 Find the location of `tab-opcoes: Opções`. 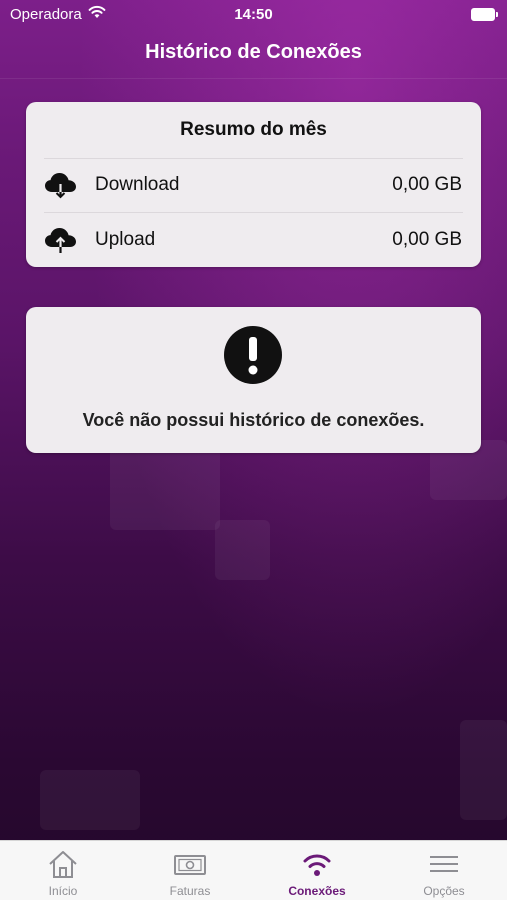

tab-opcoes: Opções is located at coordinates (444, 870).